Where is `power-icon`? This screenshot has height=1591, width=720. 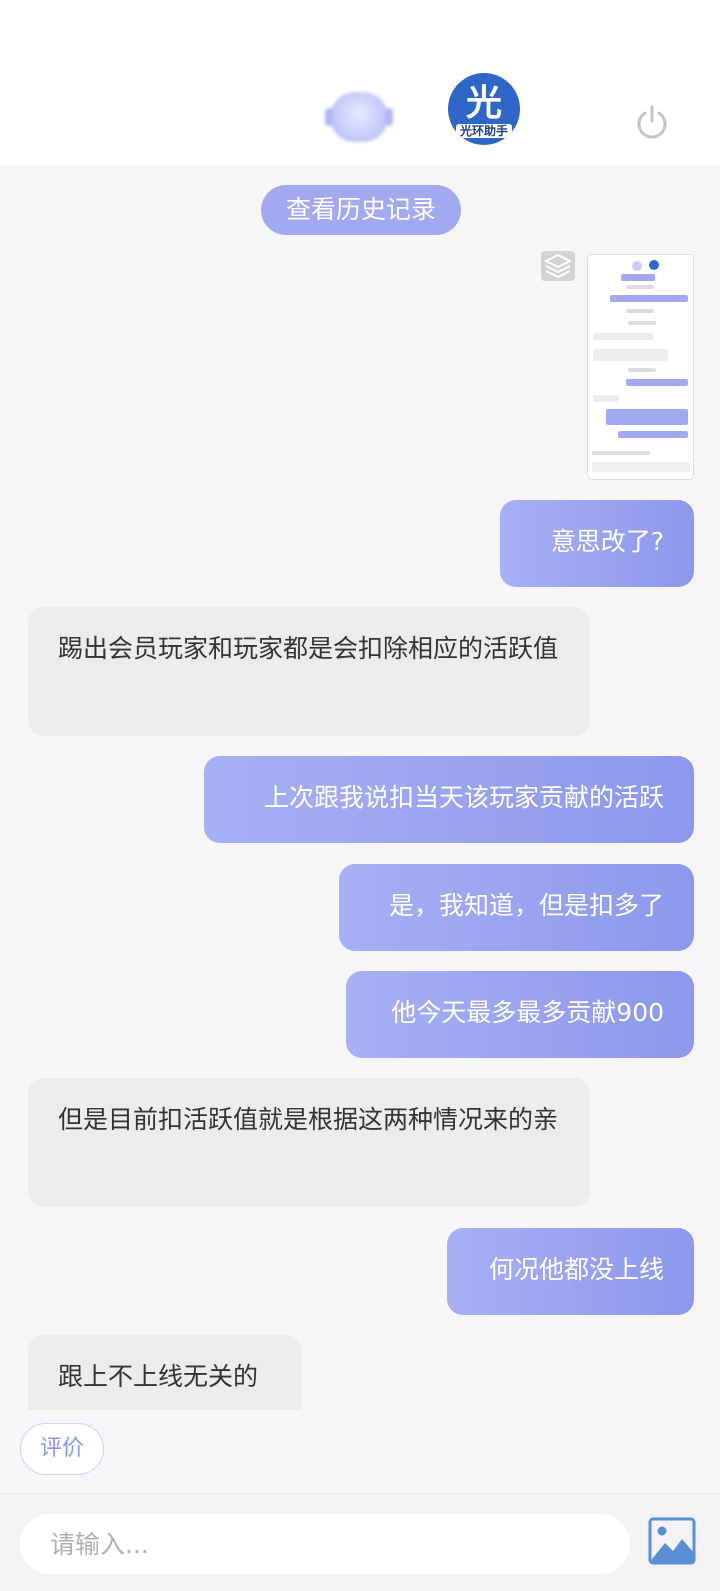
power-icon is located at coordinates (652, 122).